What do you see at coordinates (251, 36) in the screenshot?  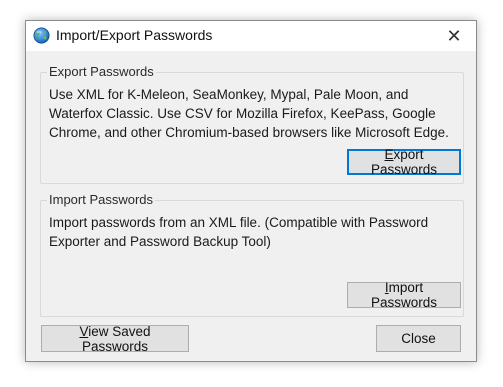 I see `title-bar: Import/Export Passwords ✕` at bounding box center [251, 36].